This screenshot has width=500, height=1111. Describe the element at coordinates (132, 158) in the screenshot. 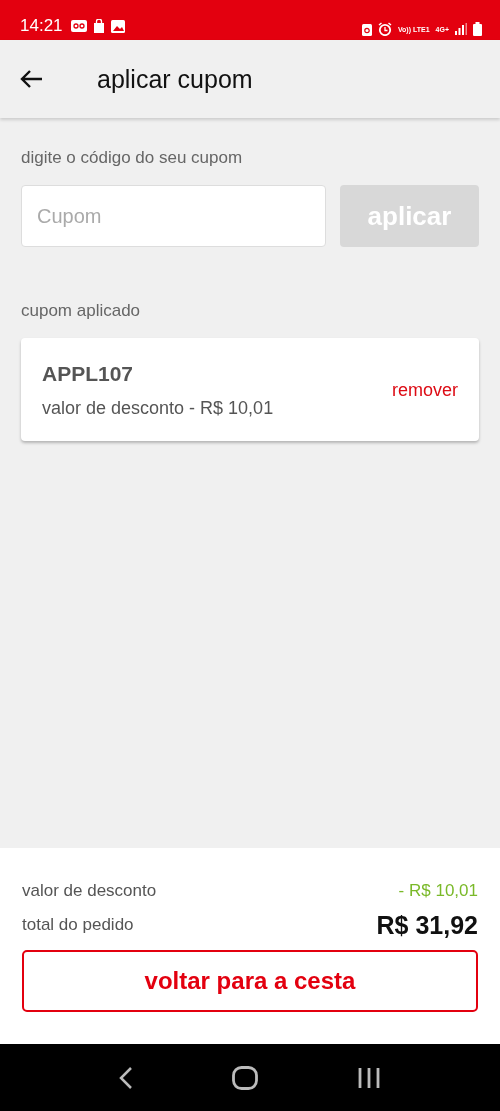

I see `field-label: digite o código do seu cupom` at that location.